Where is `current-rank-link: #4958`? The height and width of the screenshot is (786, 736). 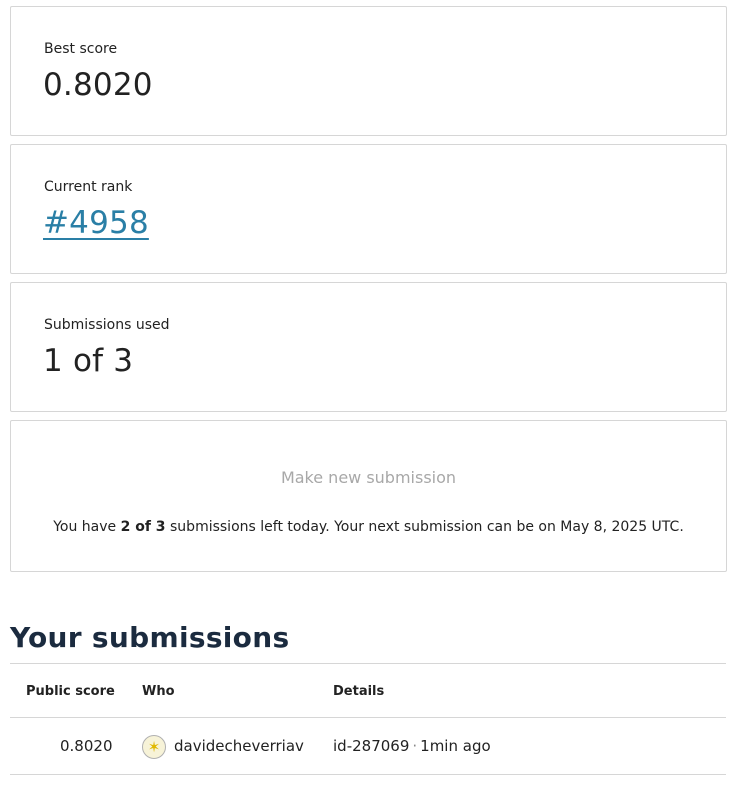 current-rank-link: #4958 is located at coordinates (96, 223).